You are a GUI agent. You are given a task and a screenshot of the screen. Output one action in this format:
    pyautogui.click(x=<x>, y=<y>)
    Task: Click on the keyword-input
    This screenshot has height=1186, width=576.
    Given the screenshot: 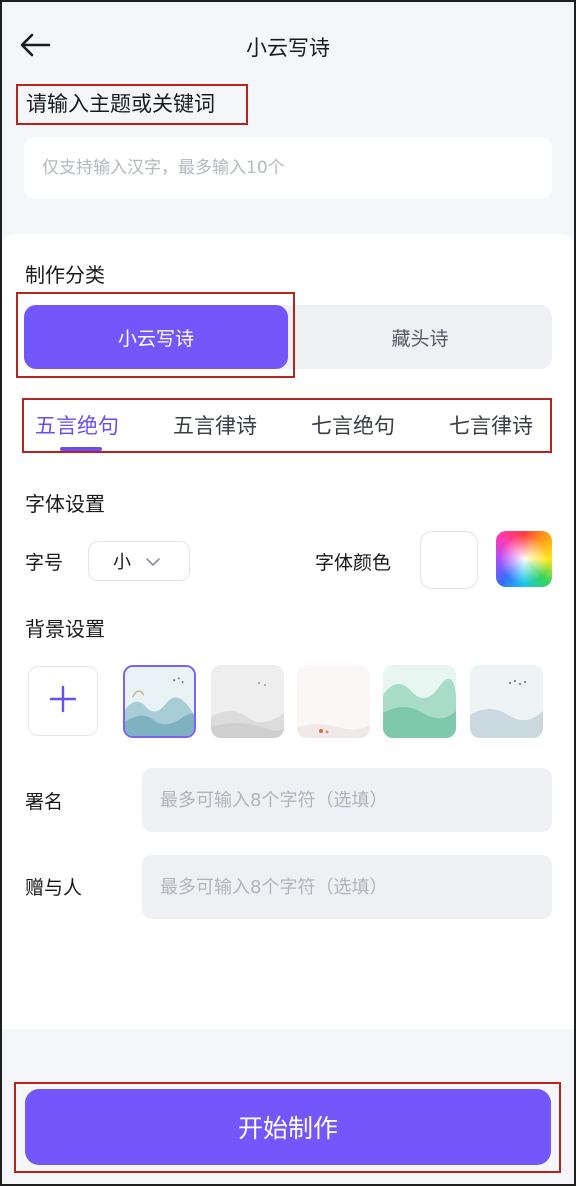 What is the action you would take?
    pyautogui.click(x=288, y=168)
    